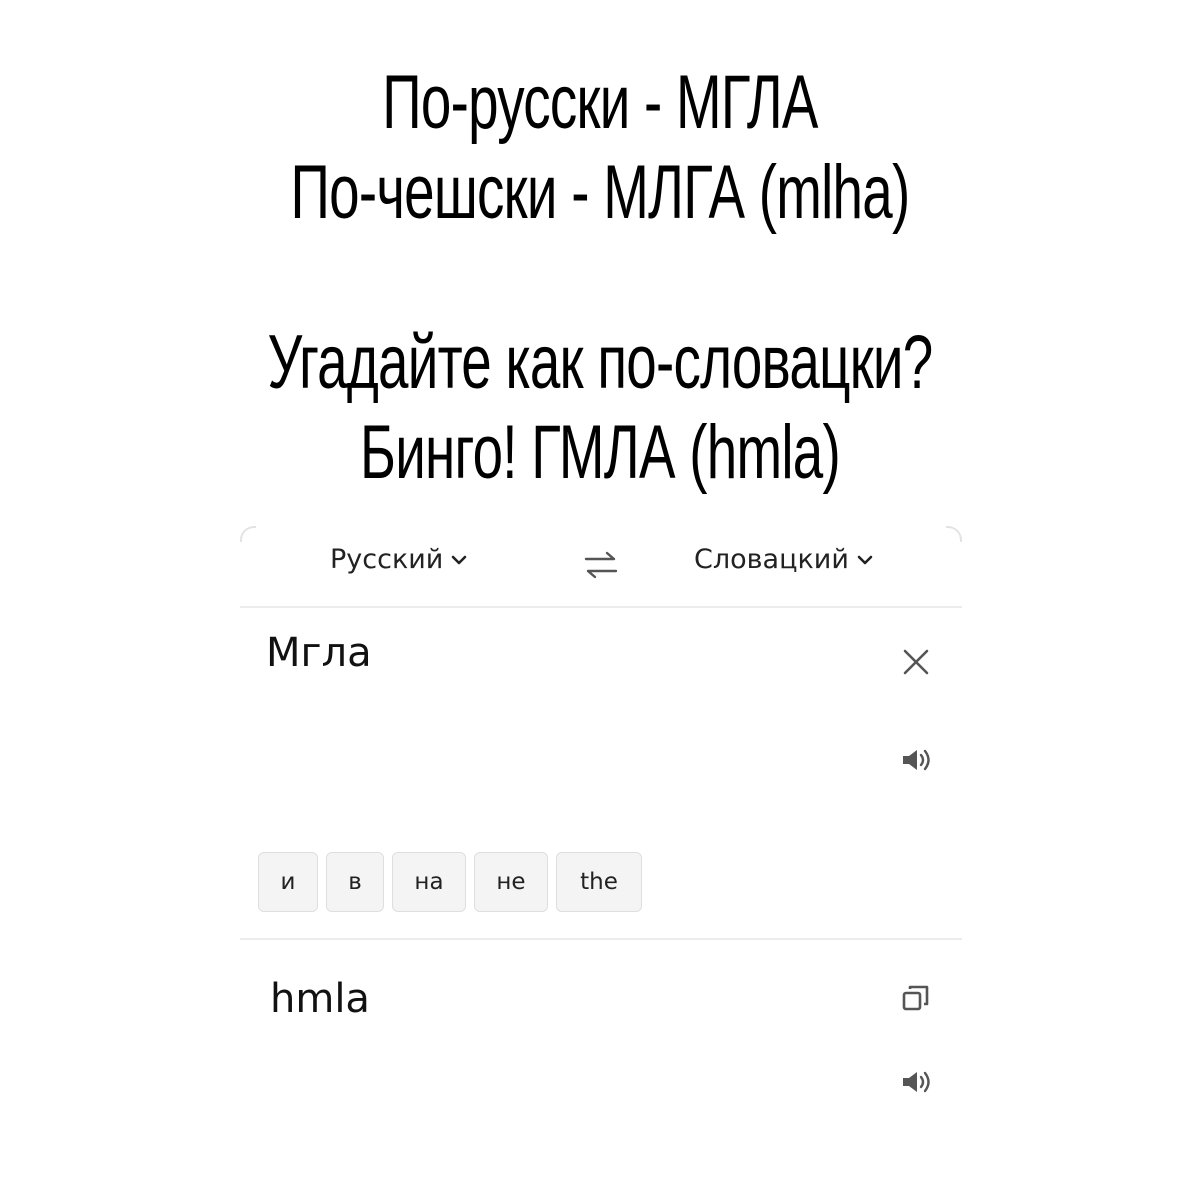  I want to click on caption-line-4: Бинго! ГМЛА (hmla), so click(600, 452).